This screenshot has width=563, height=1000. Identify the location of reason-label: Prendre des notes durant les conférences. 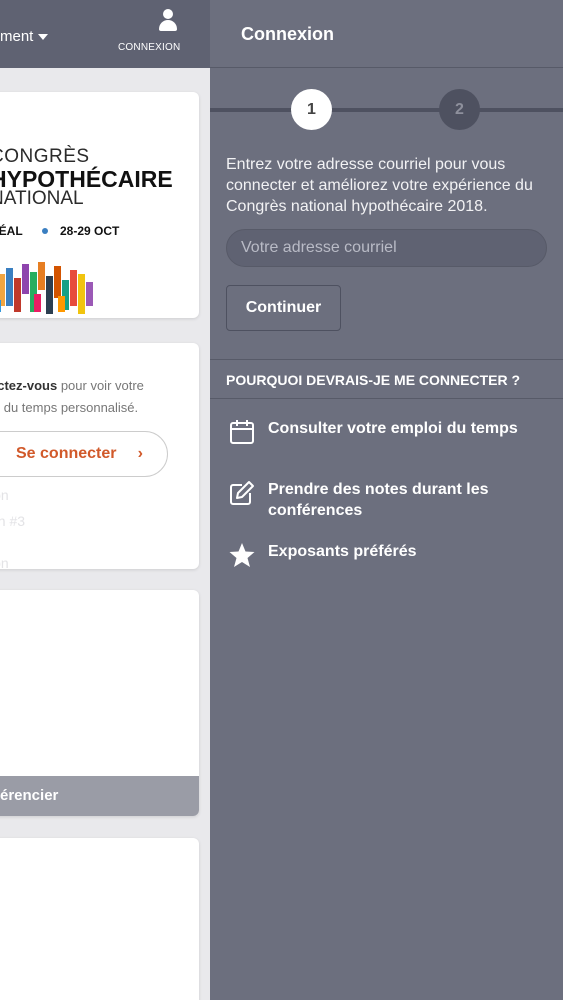
(378, 500).